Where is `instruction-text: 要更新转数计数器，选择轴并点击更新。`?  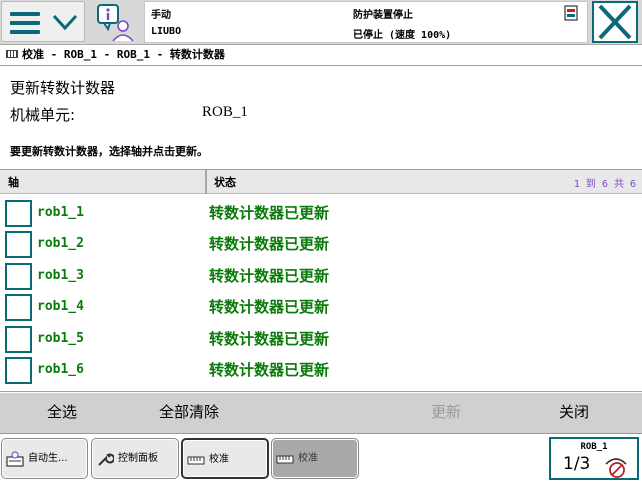
instruction-text: 要更新转数计数器，选择轴并点击更新。 is located at coordinates (109, 151).